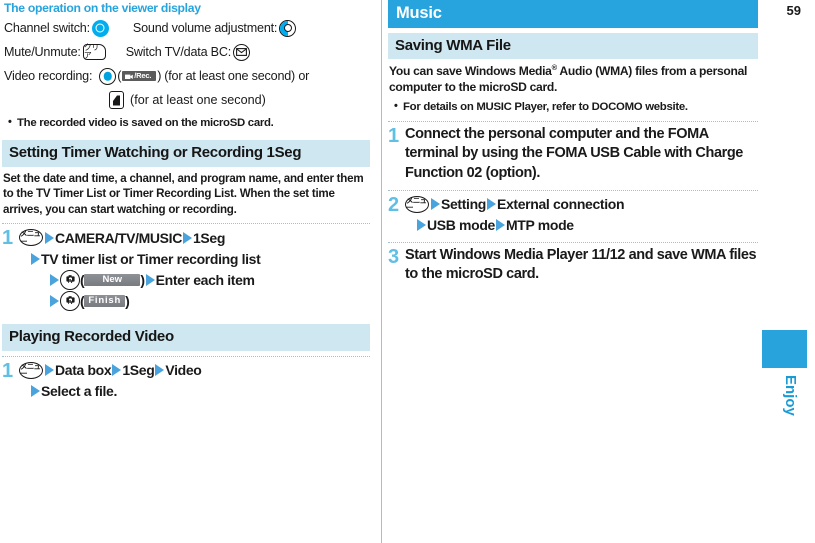 The image size is (815, 543). Describe the element at coordinates (205, 27) in the screenshot. I see `sound-volume-label: Sound volume adjustment:` at that location.